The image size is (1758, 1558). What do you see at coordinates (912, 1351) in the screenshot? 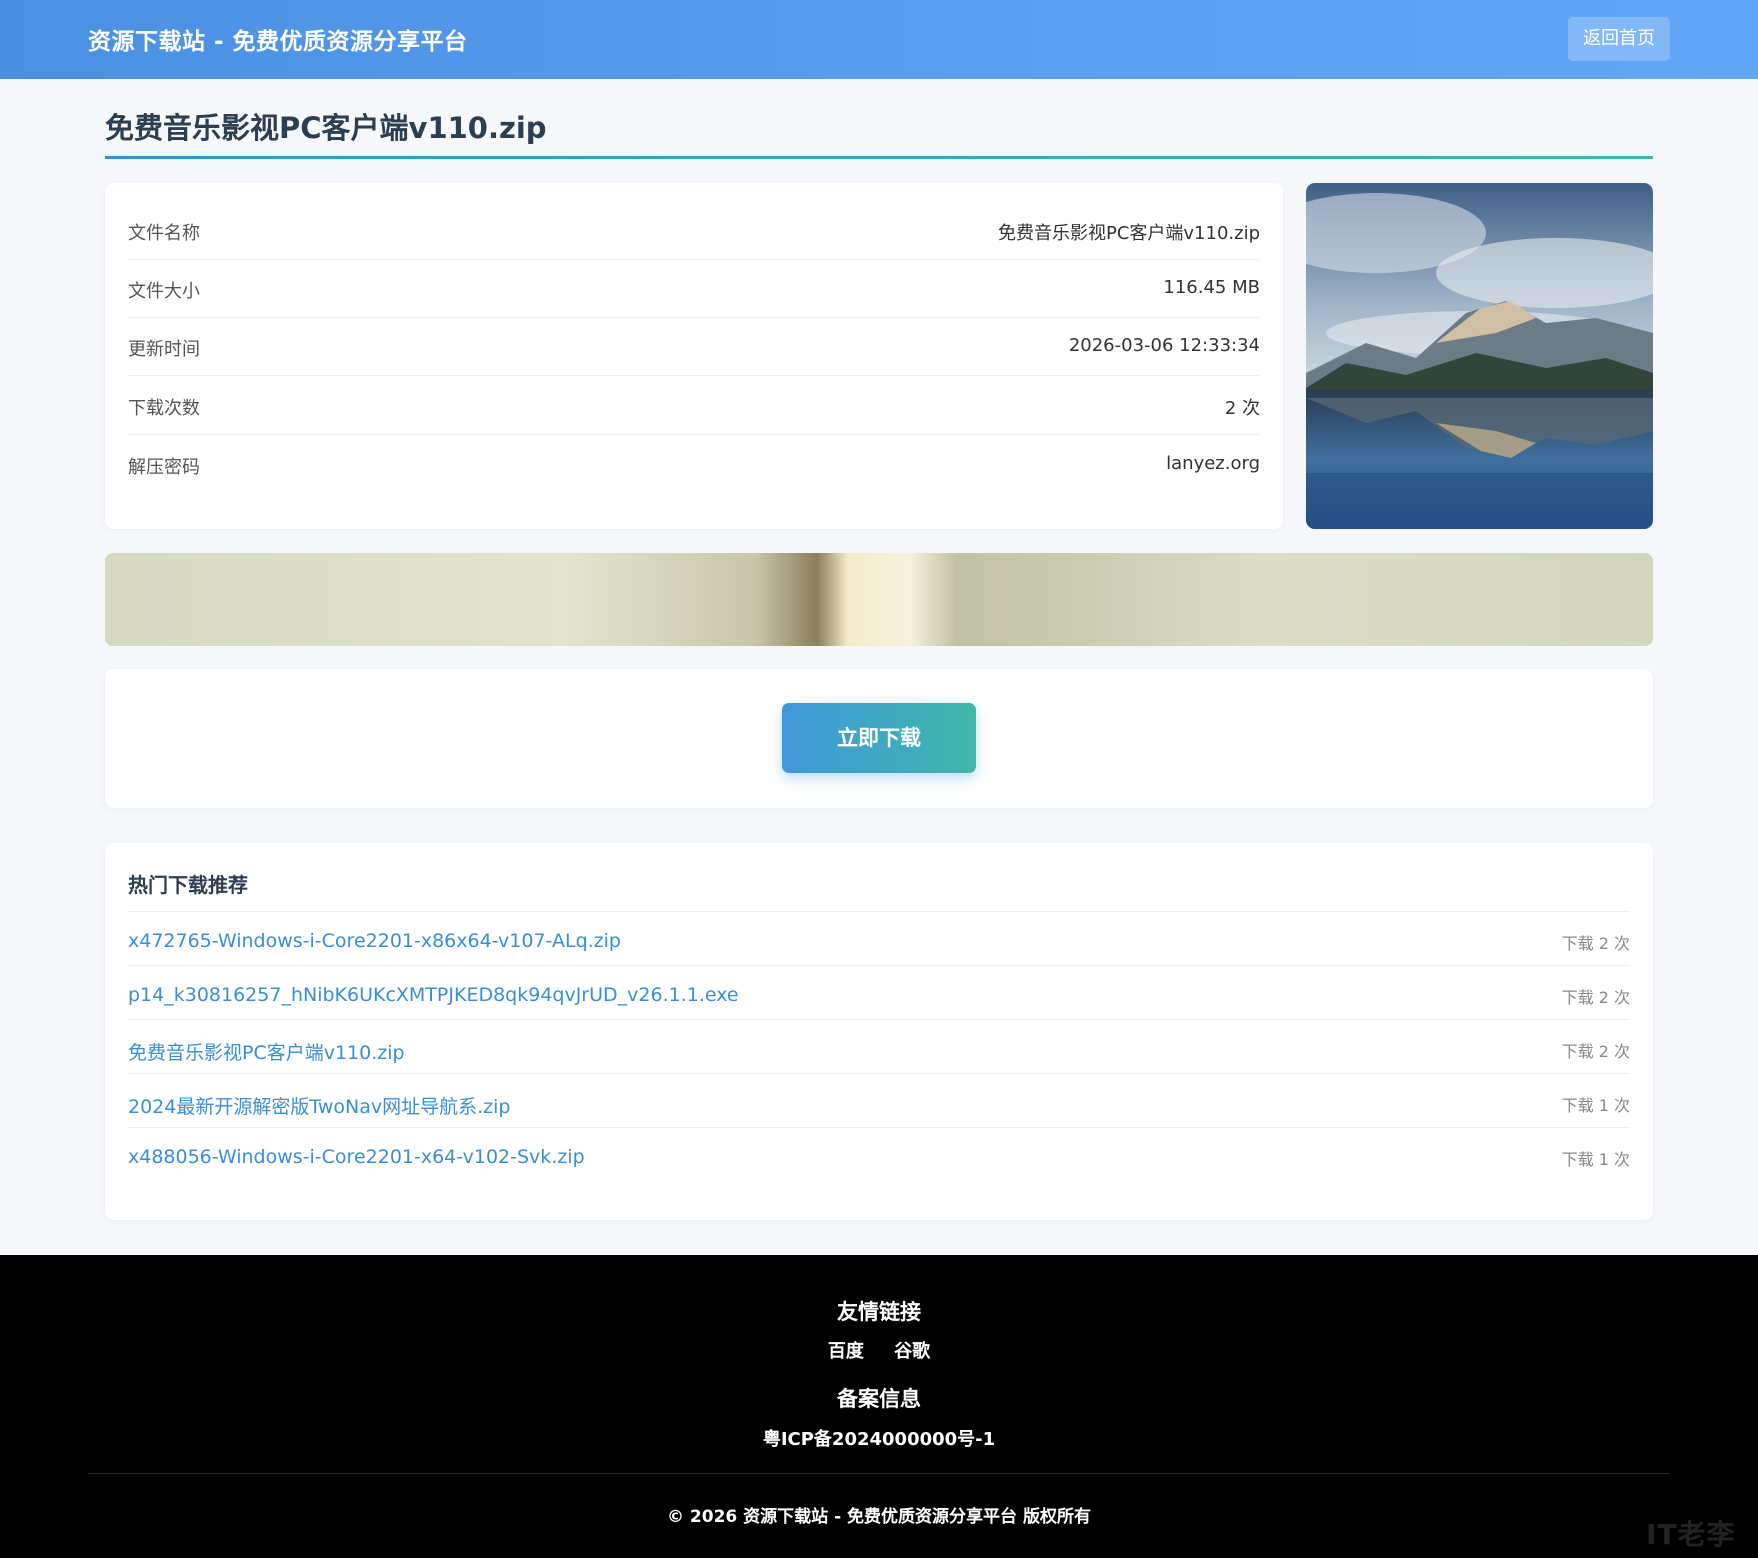
I see `friend-link-google: 谷歌` at bounding box center [912, 1351].